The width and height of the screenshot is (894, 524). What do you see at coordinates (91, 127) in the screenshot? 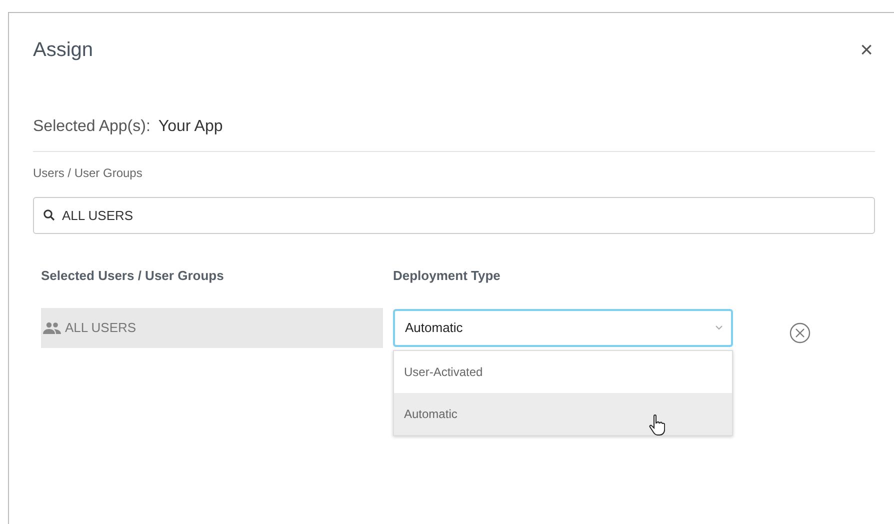
I see `selected-app-label: Selected App(s):` at bounding box center [91, 127].